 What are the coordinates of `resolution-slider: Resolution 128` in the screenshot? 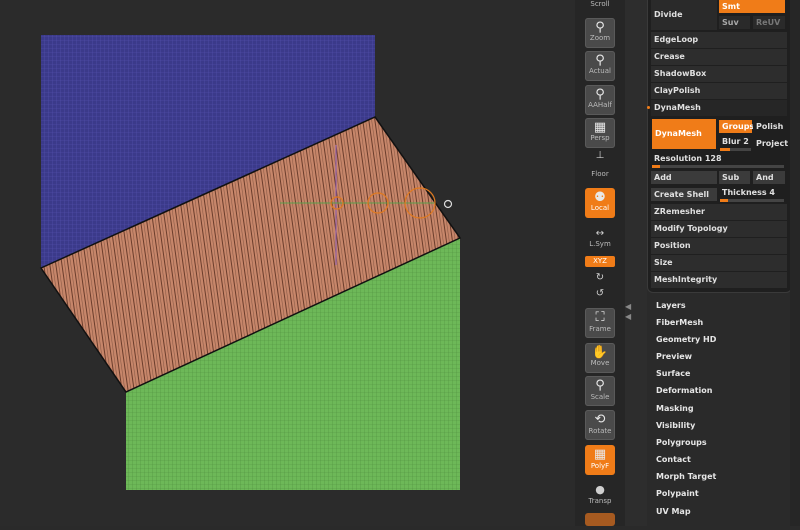 It's located at (718, 158).